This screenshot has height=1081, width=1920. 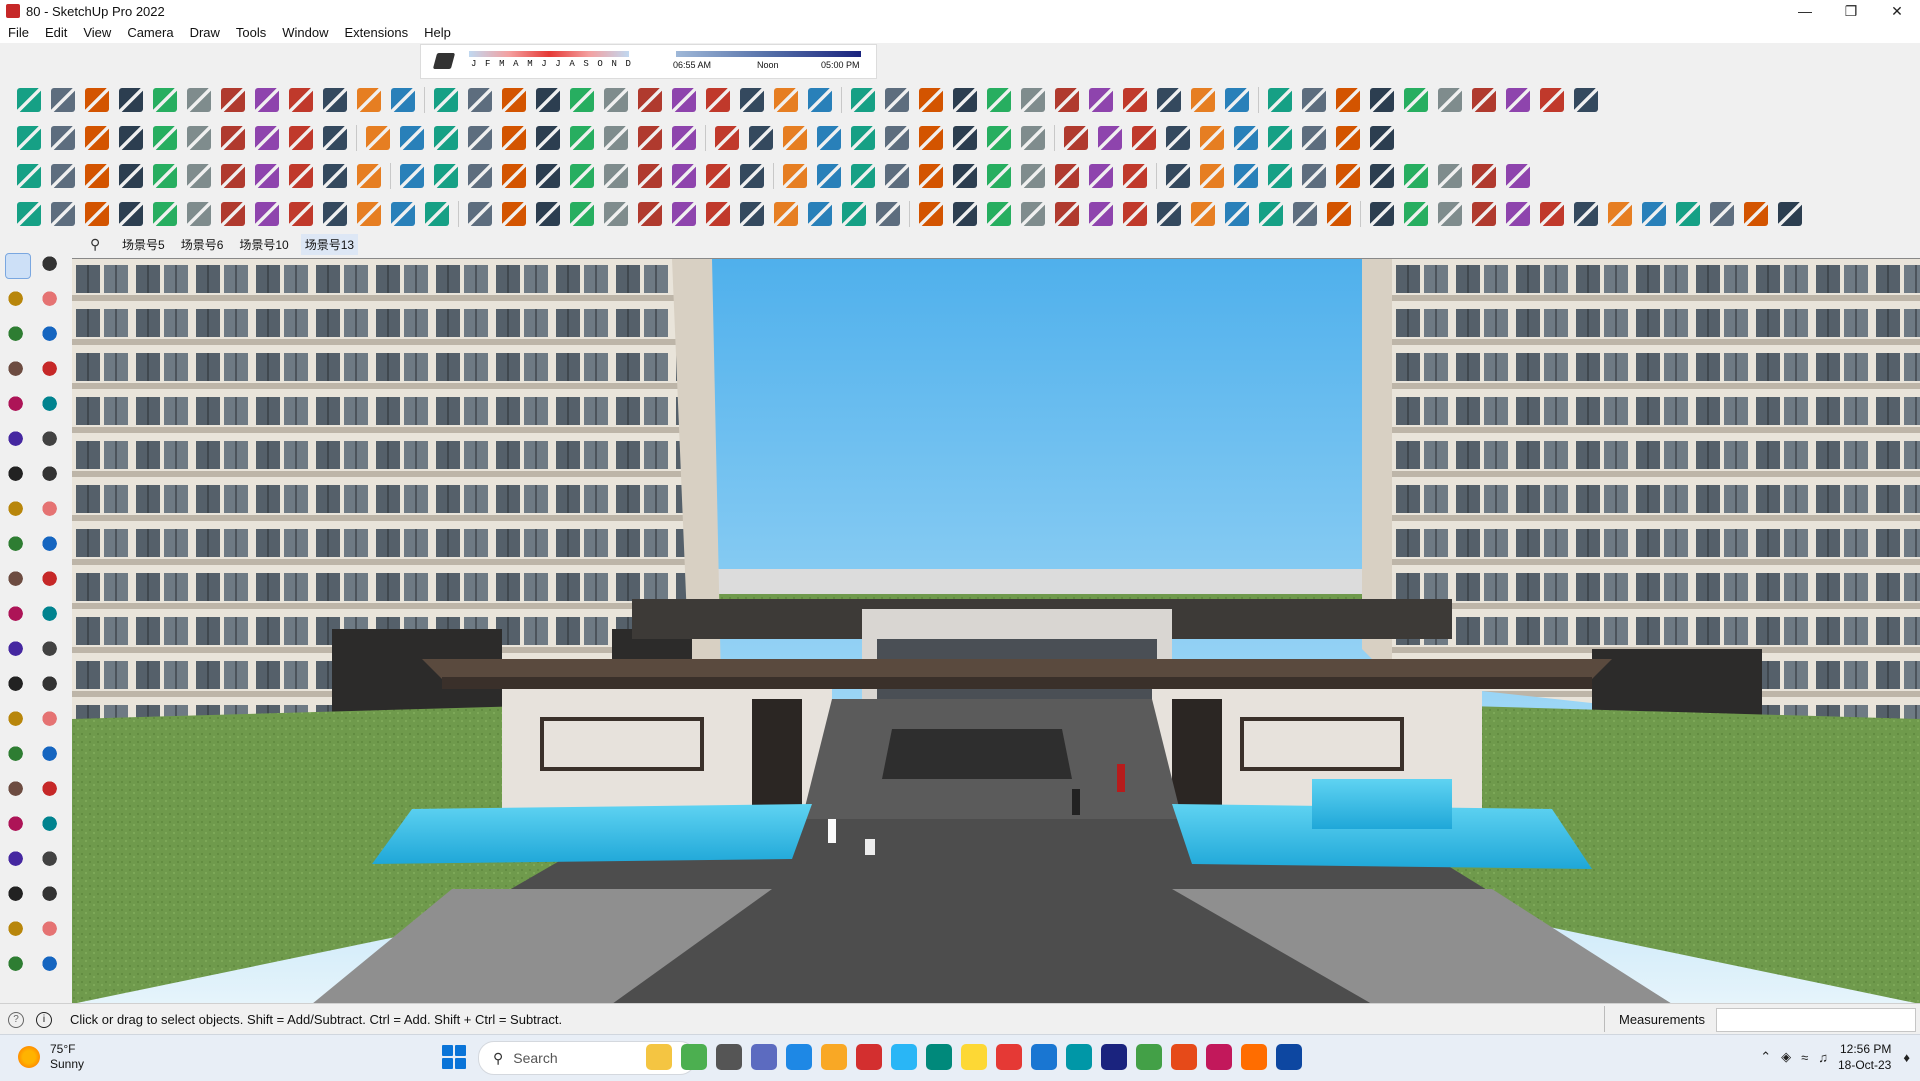 What do you see at coordinates (764, 1057) in the screenshot?
I see `meet-icon` at bounding box center [764, 1057].